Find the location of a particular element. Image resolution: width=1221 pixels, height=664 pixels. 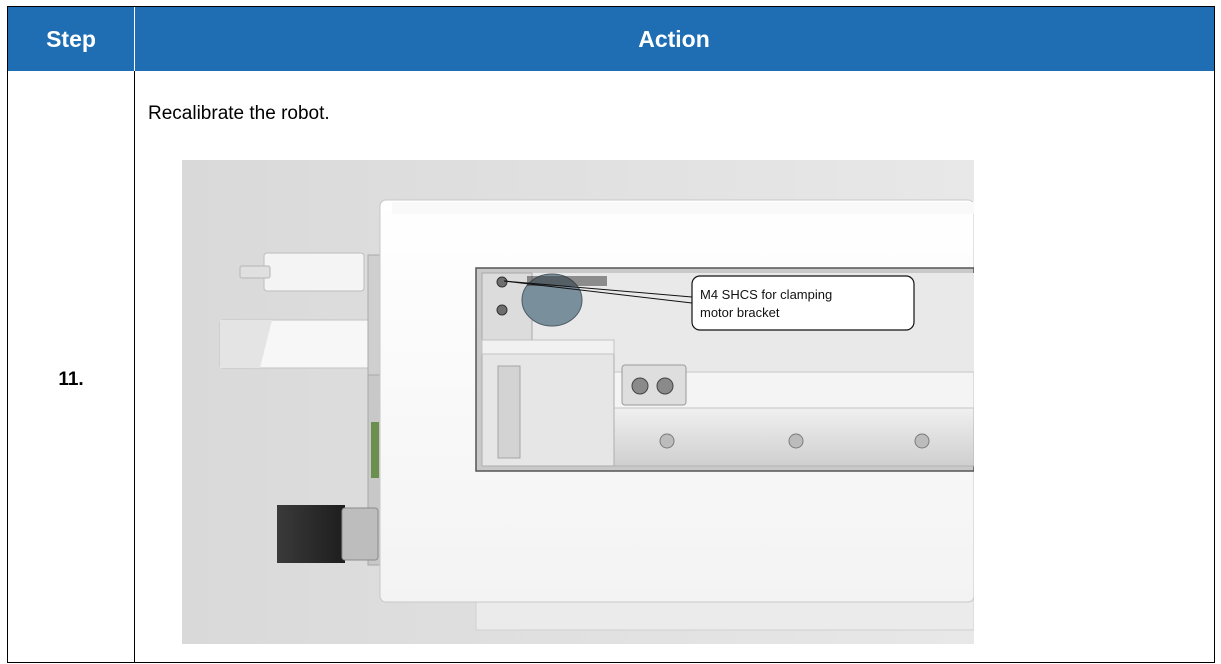

step-column-header: Step is located at coordinates (71, 38).